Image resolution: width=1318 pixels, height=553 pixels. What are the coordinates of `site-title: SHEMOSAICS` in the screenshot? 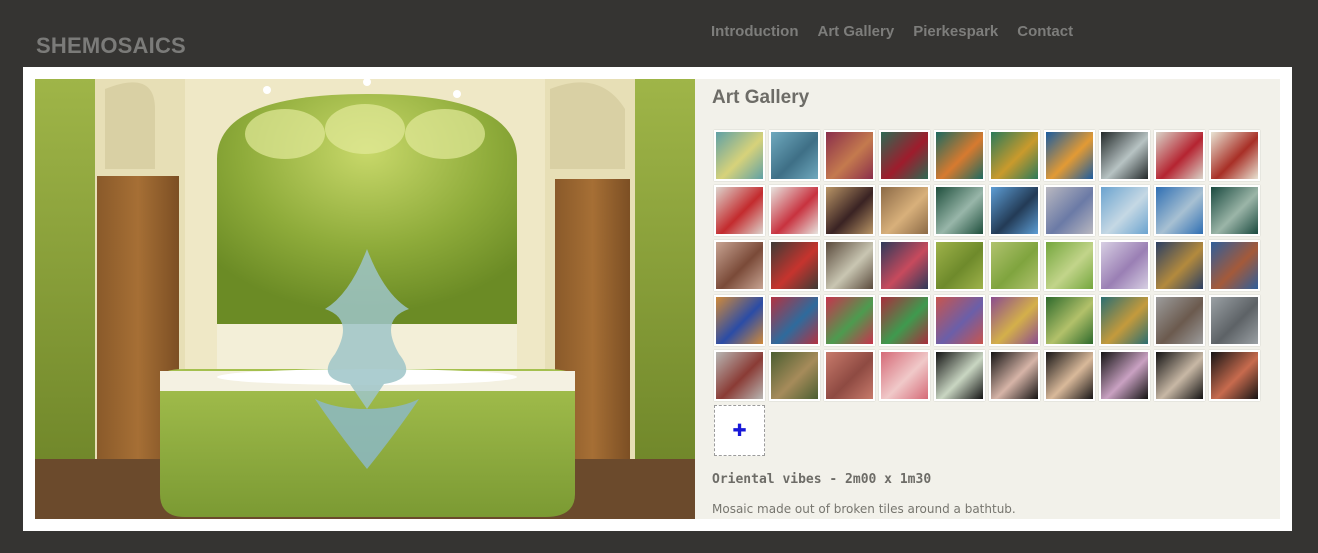 It's located at (111, 46).